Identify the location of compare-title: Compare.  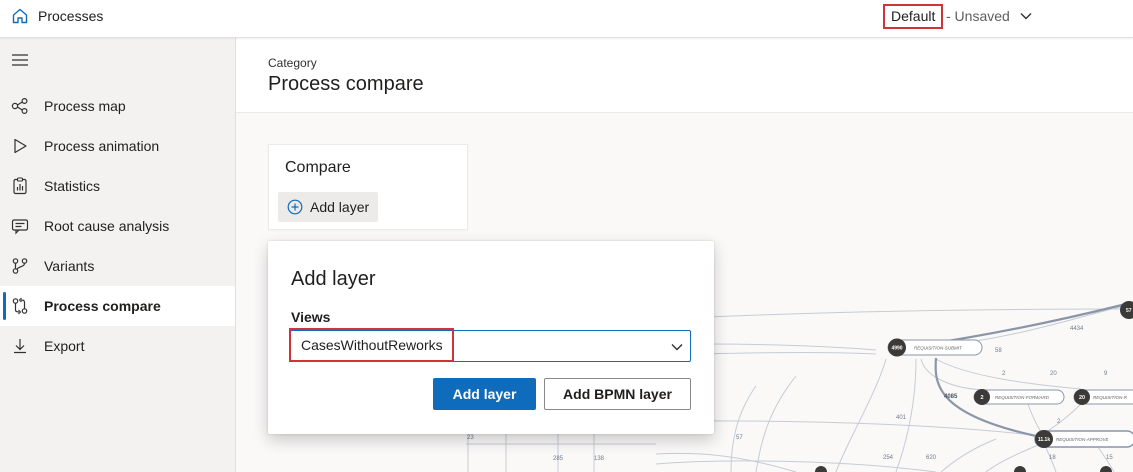
(318, 167).